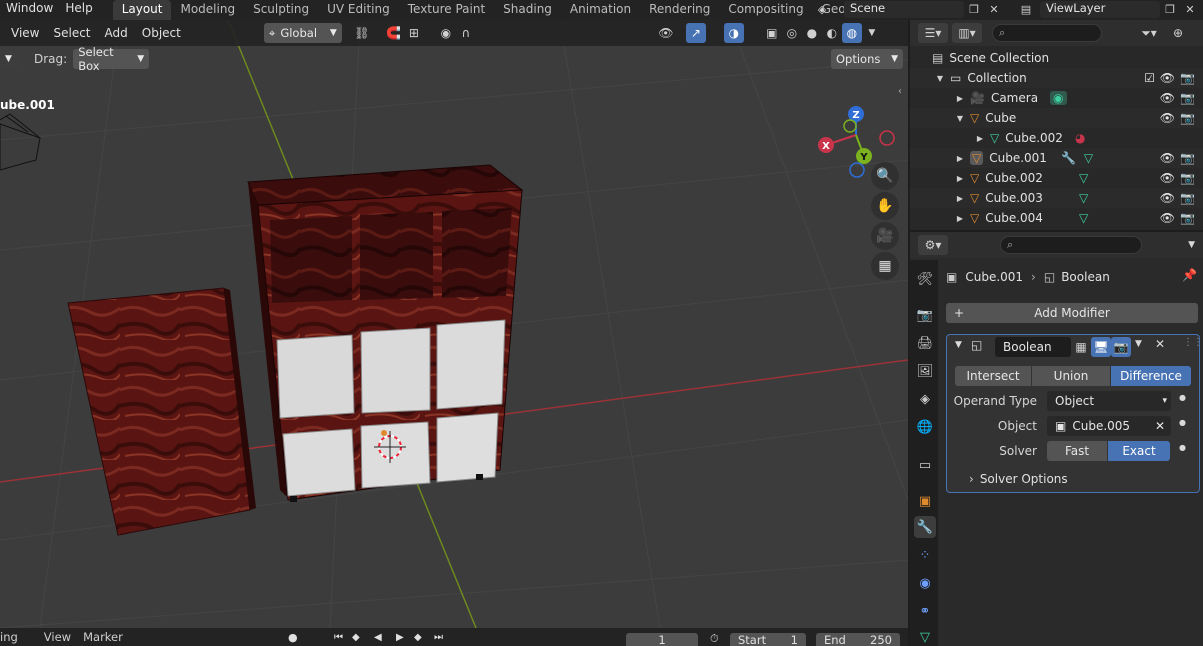 The width and height of the screenshot is (1203, 646). What do you see at coordinates (1056, 138) in the screenshot?
I see `outliner-row-cube-002-mesh: ▶ ▽ Cube.002 ◕` at bounding box center [1056, 138].